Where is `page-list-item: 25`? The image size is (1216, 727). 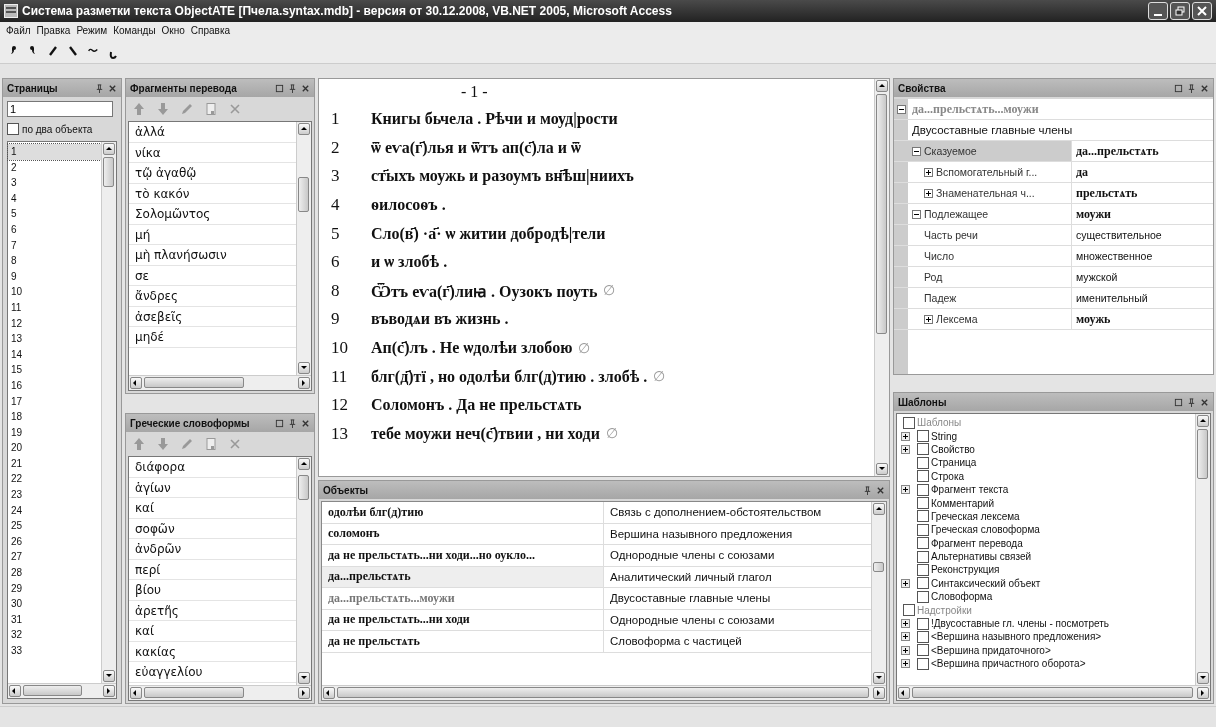
page-list-item: 25 is located at coordinates (54, 526).